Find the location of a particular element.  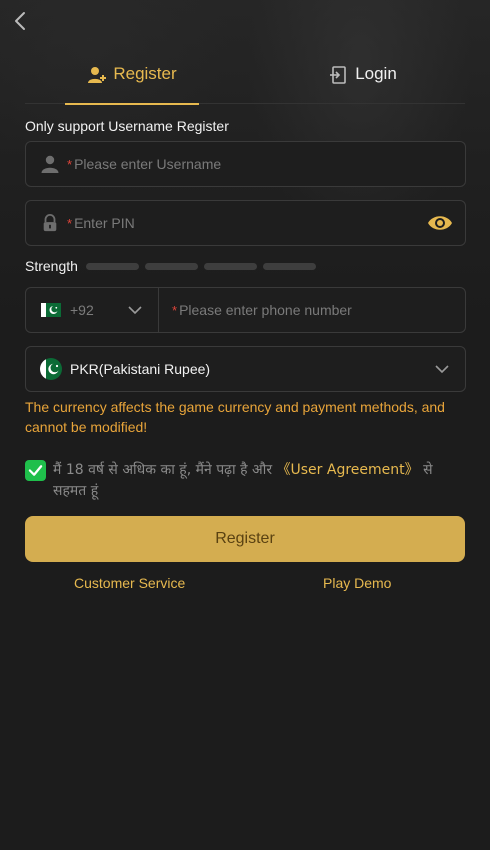

back-arrow-icon is located at coordinates (20, 21).